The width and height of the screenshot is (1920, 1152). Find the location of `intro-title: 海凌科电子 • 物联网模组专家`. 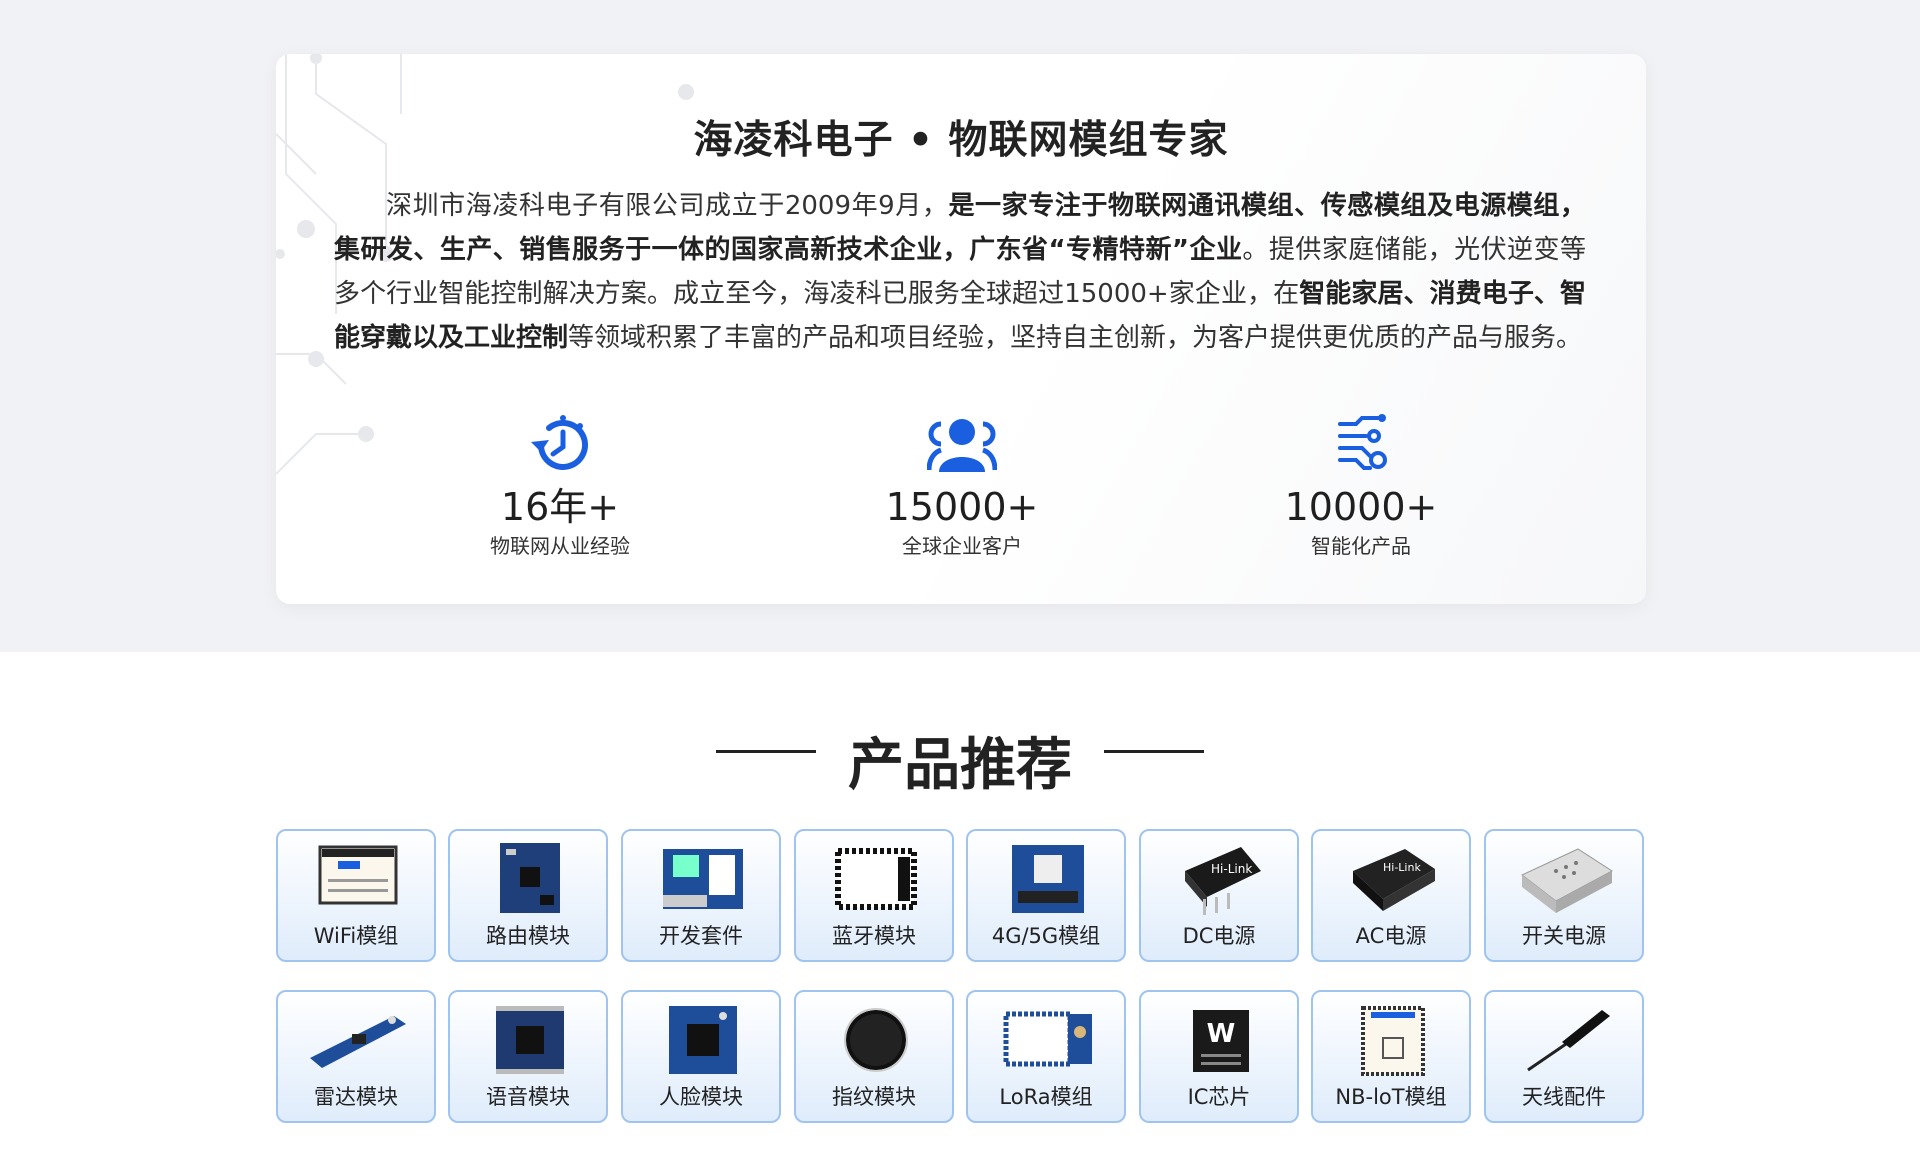

intro-title: 海凌科电子 • 物联网模组专家 is located at coordinates (961, 140).